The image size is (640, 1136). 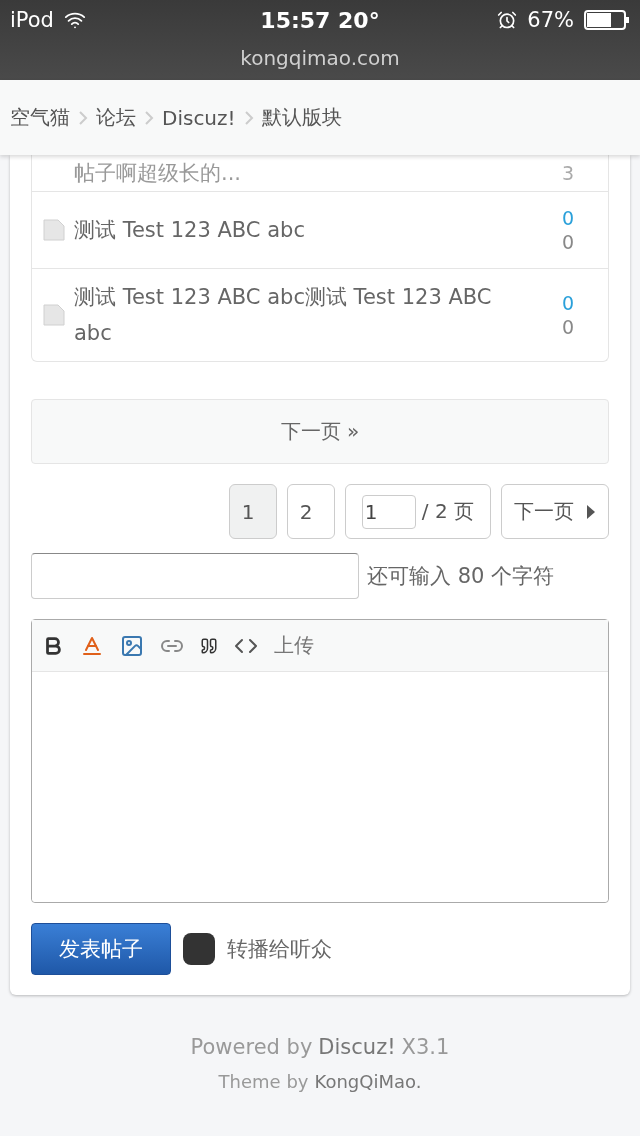 What do you see at coordinates (101, 949) in the screenshot?
I see `submit-button: 发表帖子` at bounding box center [101, 949].